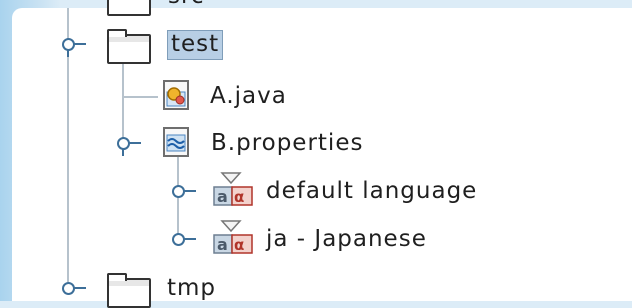 The height and width of the screenshot is (308, 632). Describe the element at coordinates (322, 96) in the screenshot. I see `tree-row: A.java` at that location.